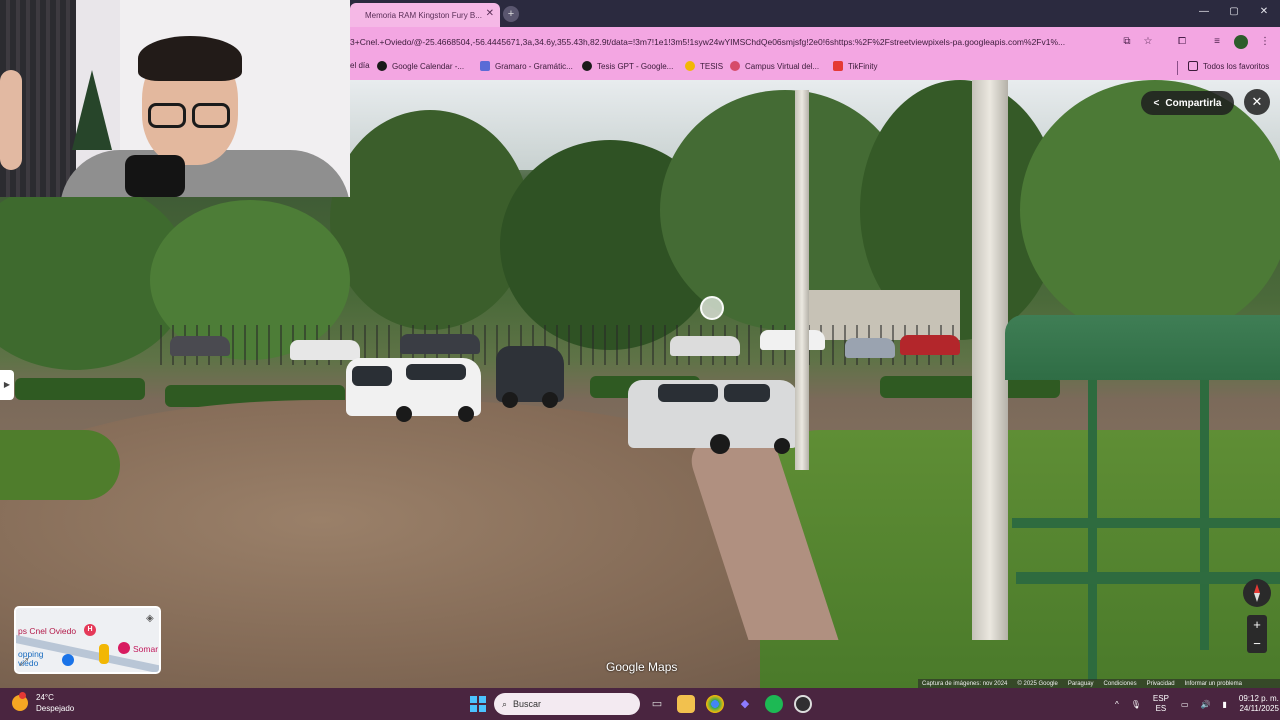 The width and height of the screenshot is (1280, 720). Describe the element at coordinates (490, 13) in the screenshot. I see `tab-close-icon: ✕` at that location.